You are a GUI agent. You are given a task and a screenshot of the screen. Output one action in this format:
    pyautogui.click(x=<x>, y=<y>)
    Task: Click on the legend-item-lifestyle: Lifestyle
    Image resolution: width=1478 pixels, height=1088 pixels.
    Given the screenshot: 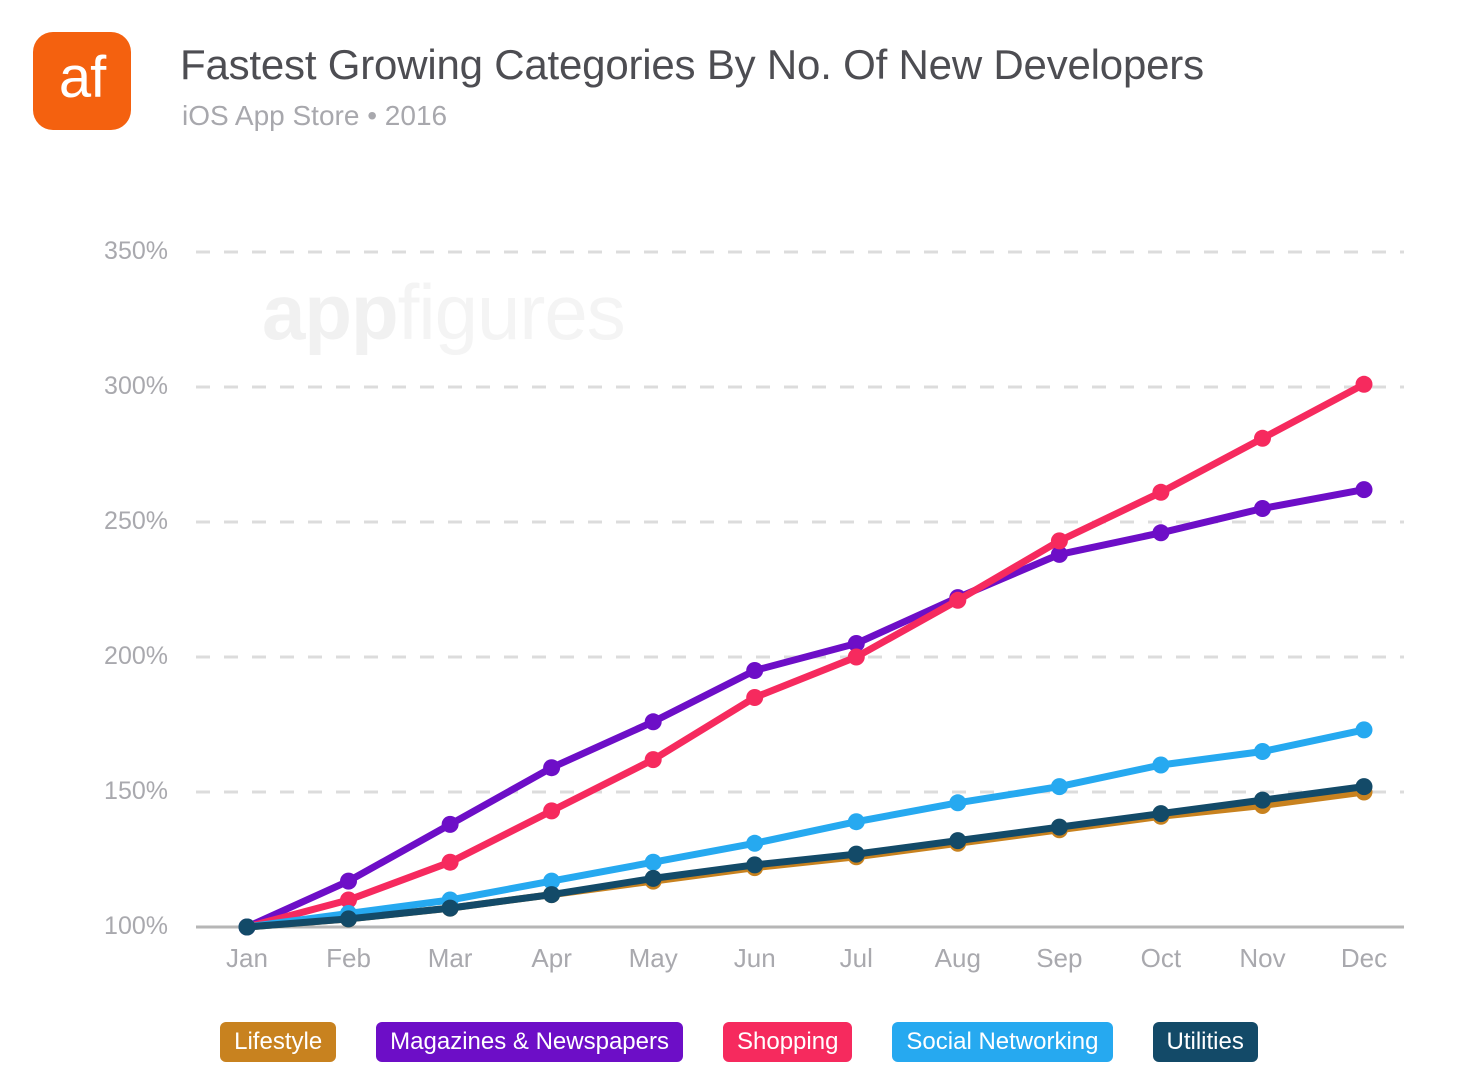 What is the action you would take?
    pyautogui.click(x=278, y=1042)
    